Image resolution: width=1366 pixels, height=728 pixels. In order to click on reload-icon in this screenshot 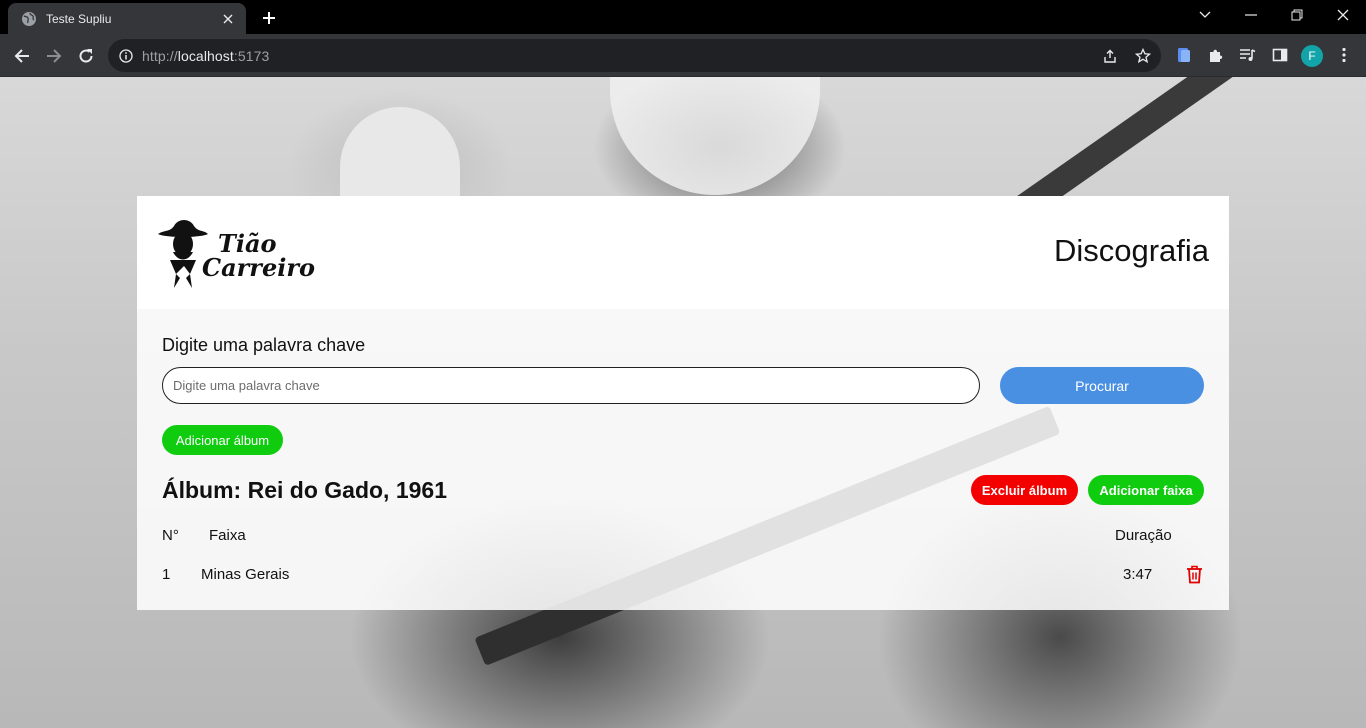, I will do `click(86, 56)`.